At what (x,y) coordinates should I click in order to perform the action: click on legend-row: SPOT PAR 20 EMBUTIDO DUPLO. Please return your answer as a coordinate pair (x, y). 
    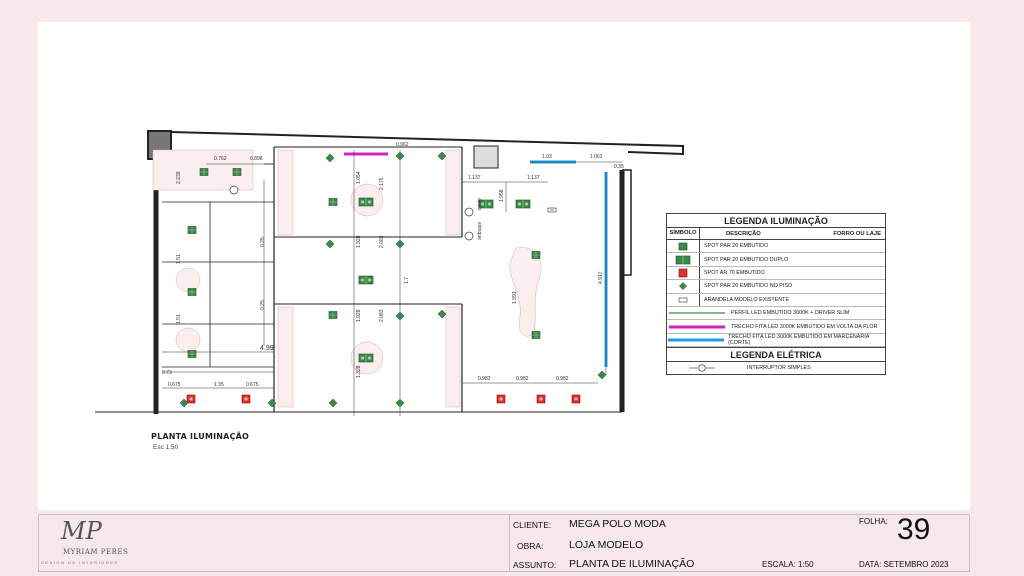
    Looking at the image, I should click on (776, 260).